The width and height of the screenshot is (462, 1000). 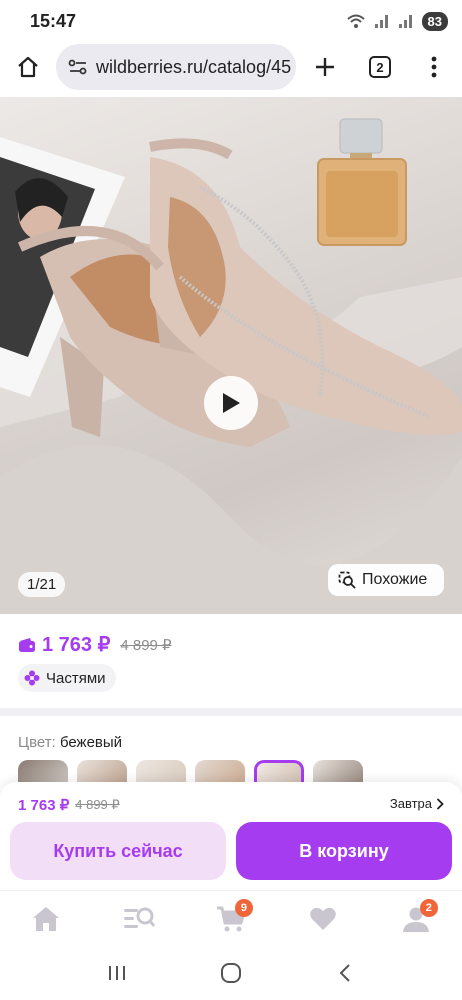 I want to click on perfume-bottle-image, so click(x=362, y=182).